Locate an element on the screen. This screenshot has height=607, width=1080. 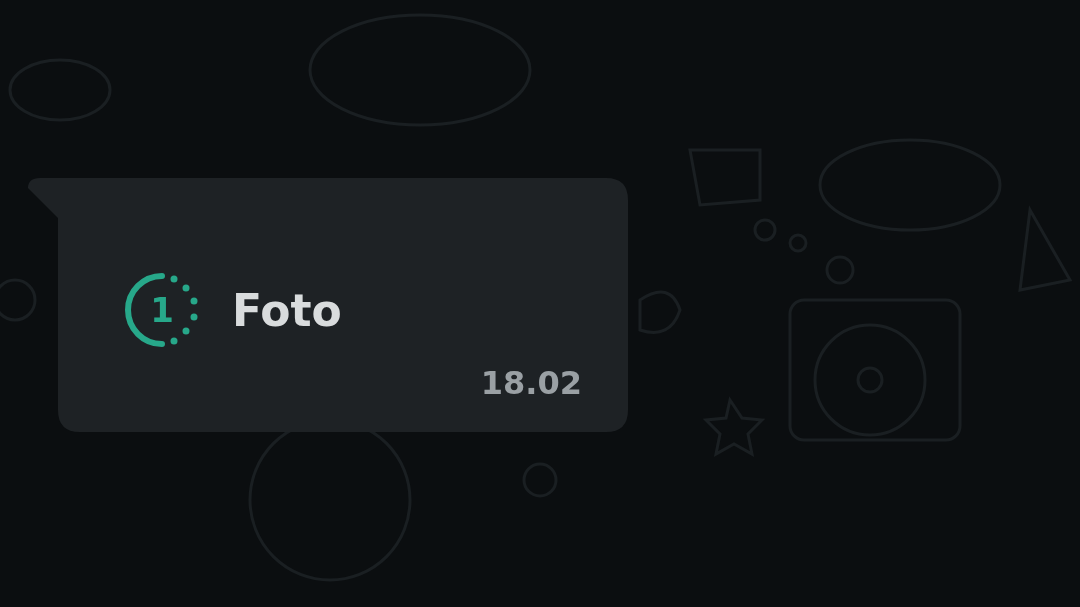
message-text: Foto is located at coordinates (287, 310).